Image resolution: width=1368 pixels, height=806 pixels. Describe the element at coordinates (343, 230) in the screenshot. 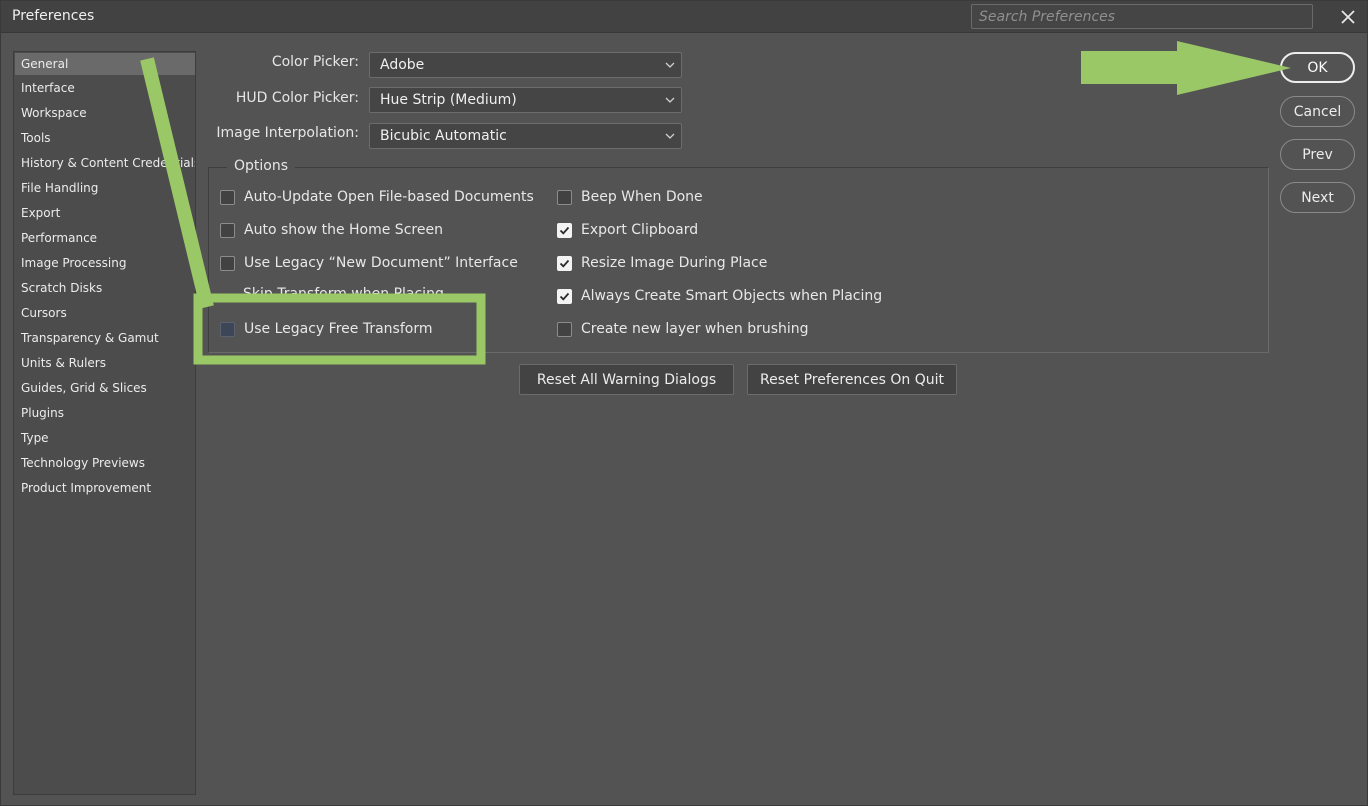

I see `option-label: Auto show the Home Screen` at that location.